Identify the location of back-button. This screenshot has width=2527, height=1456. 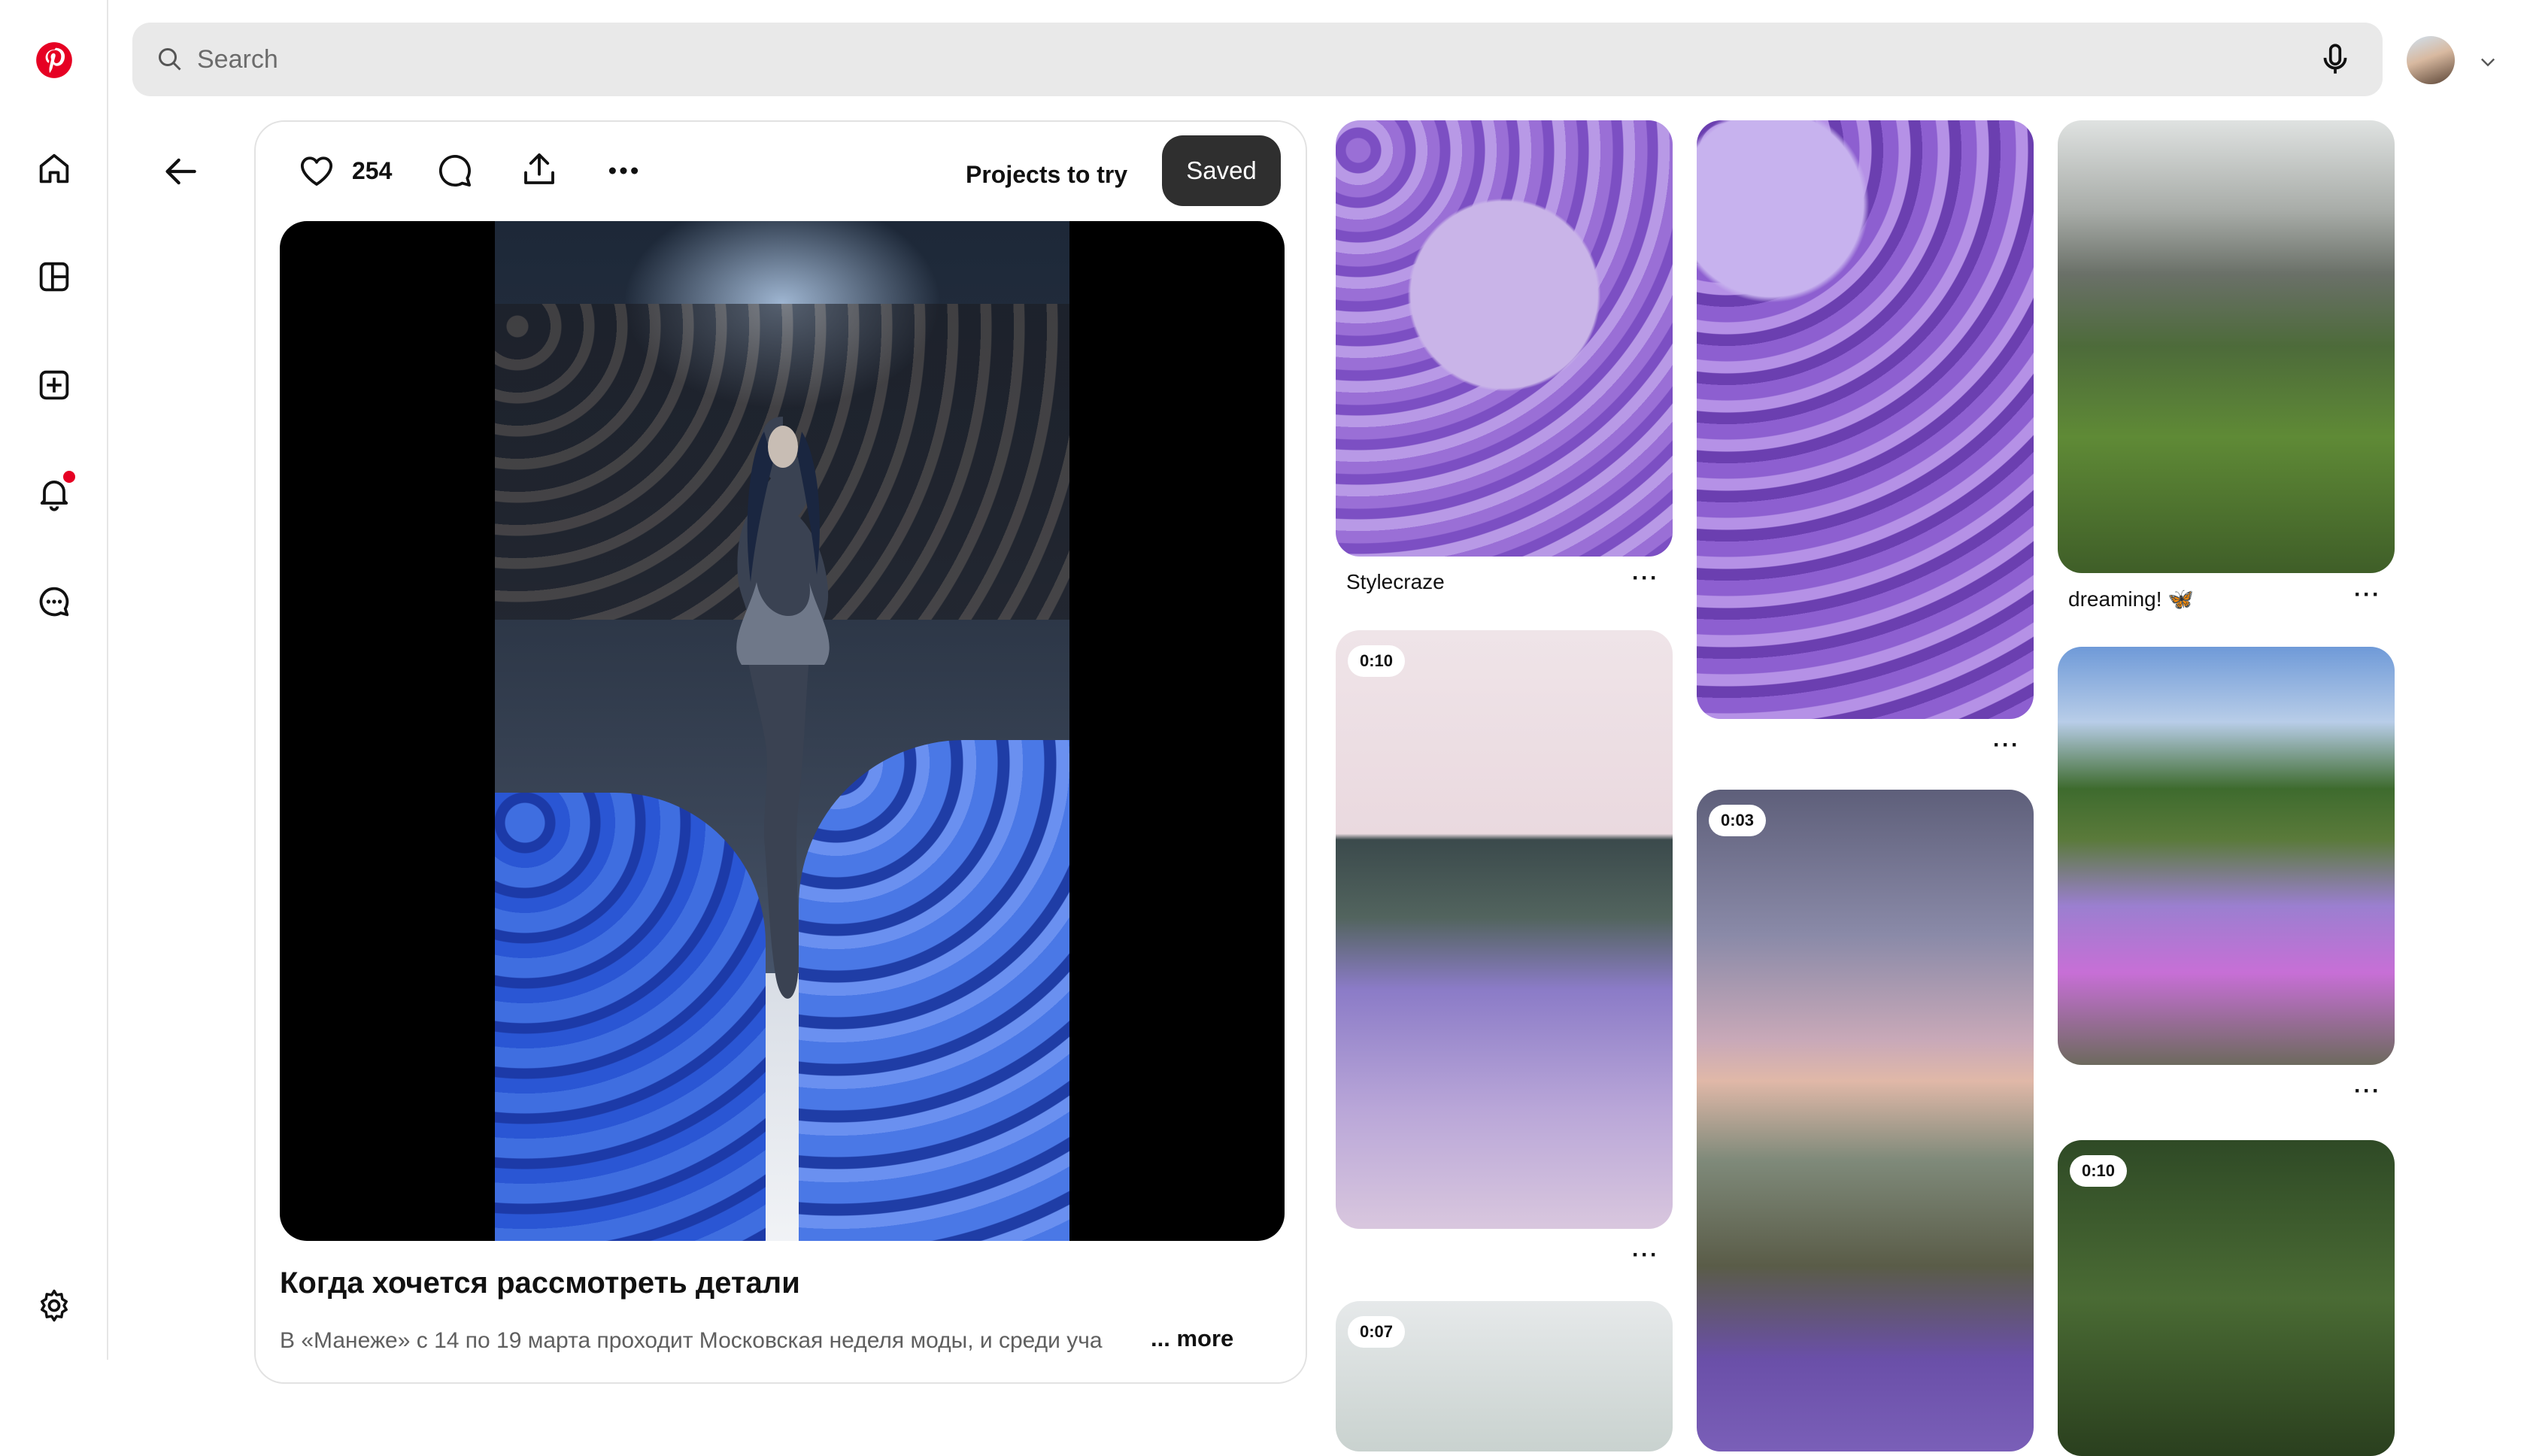
(180, 171).